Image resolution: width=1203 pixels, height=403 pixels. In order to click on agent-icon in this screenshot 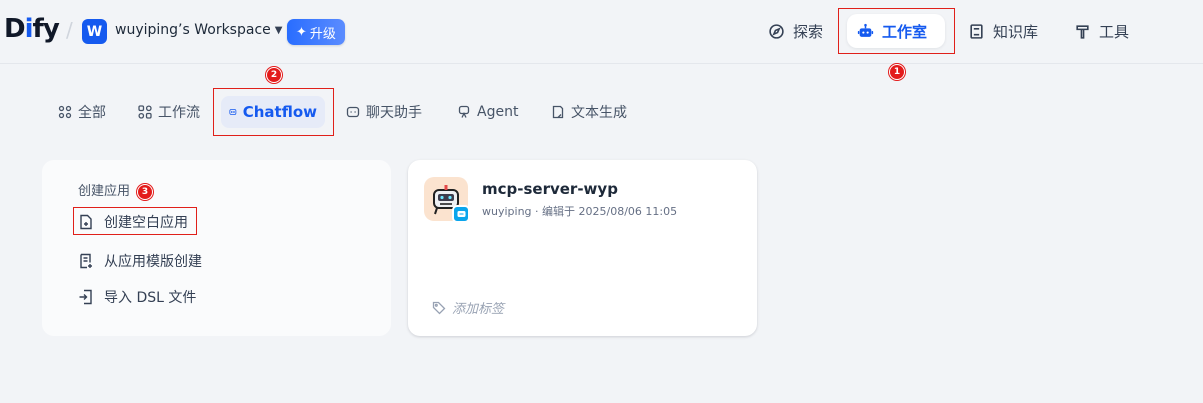, I will do `click(464, 111)`.